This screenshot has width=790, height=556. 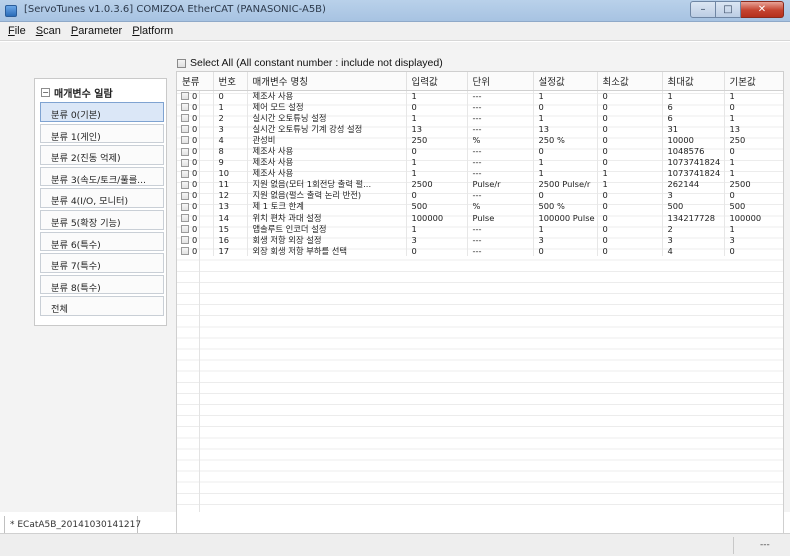 What do you see at coordinates (480, 118) in the screenshot?
I see `table-row: 0 2 실시간 오토튜닝 설정 1 --- 1 0 6 1` at bounding box center [480, 118].